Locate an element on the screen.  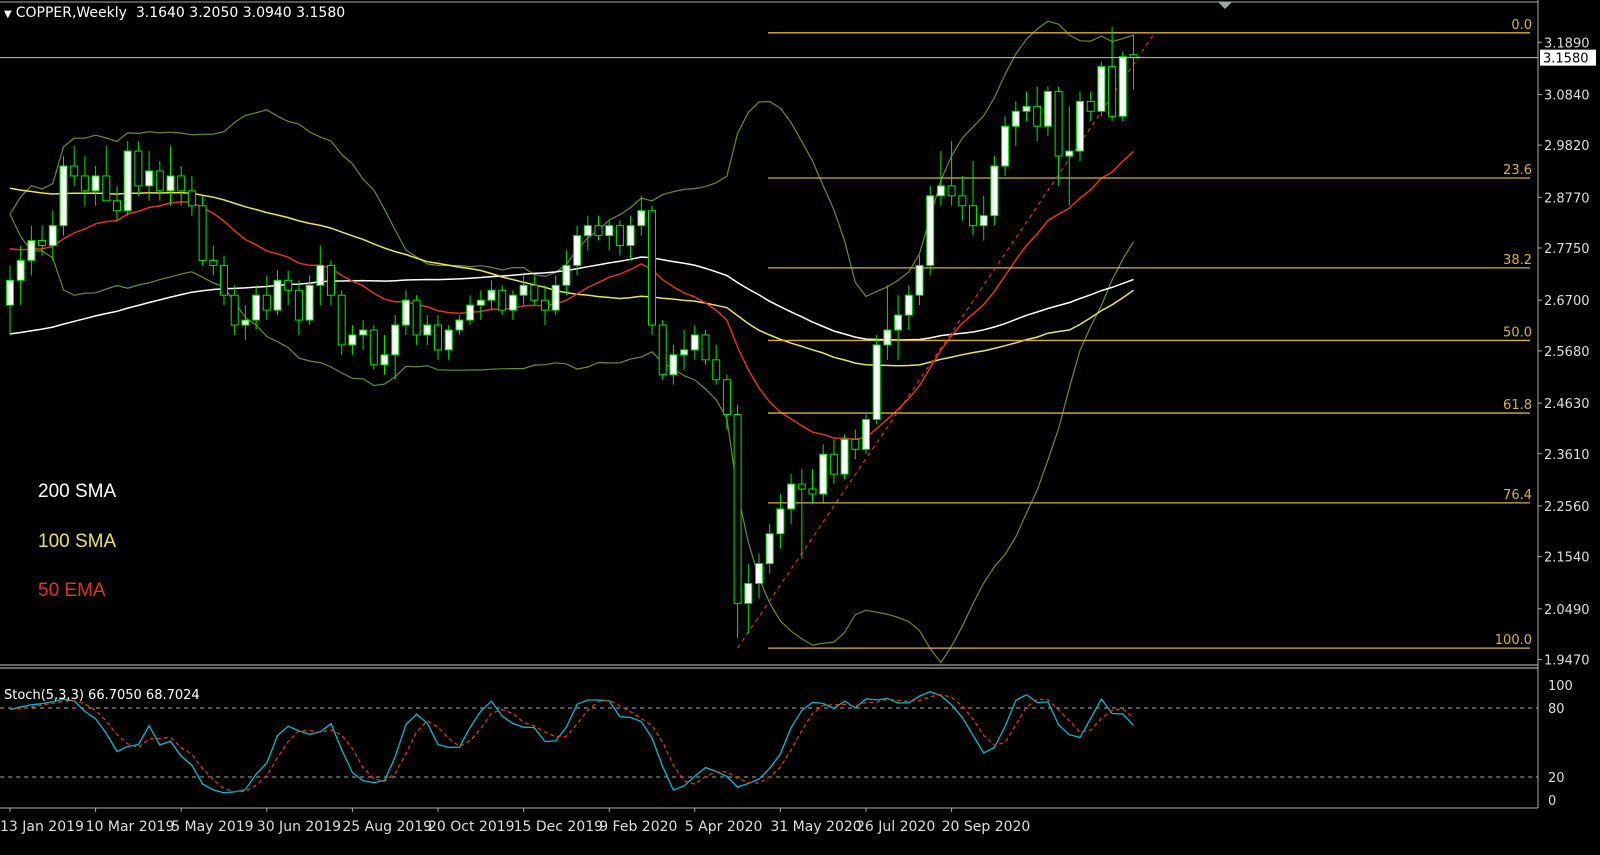
fib-label: 50.0 is located at coordinates (1517, 332).